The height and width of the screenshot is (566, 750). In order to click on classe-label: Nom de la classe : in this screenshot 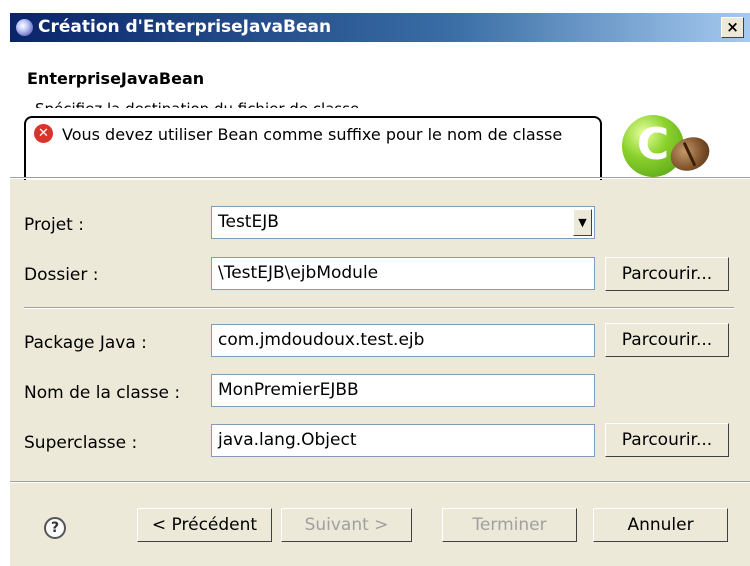, I will do `click(102, 393)`.